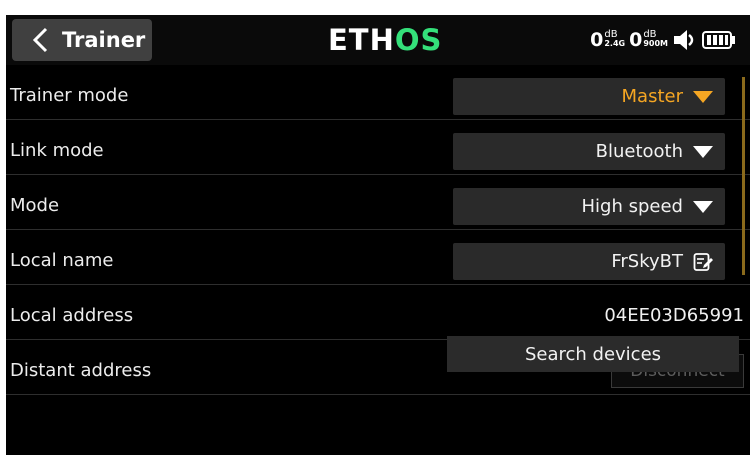  What do you see at coordinates (378, 206) in the screenshot?
I see `setting-row-mode: Mode High speed` at bounding box center [378, 206].